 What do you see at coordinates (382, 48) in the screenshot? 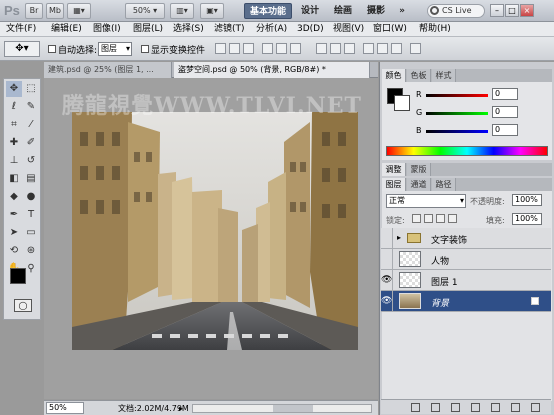
I see `distribute-hcenter-icon` at bounding box center [382, 48].